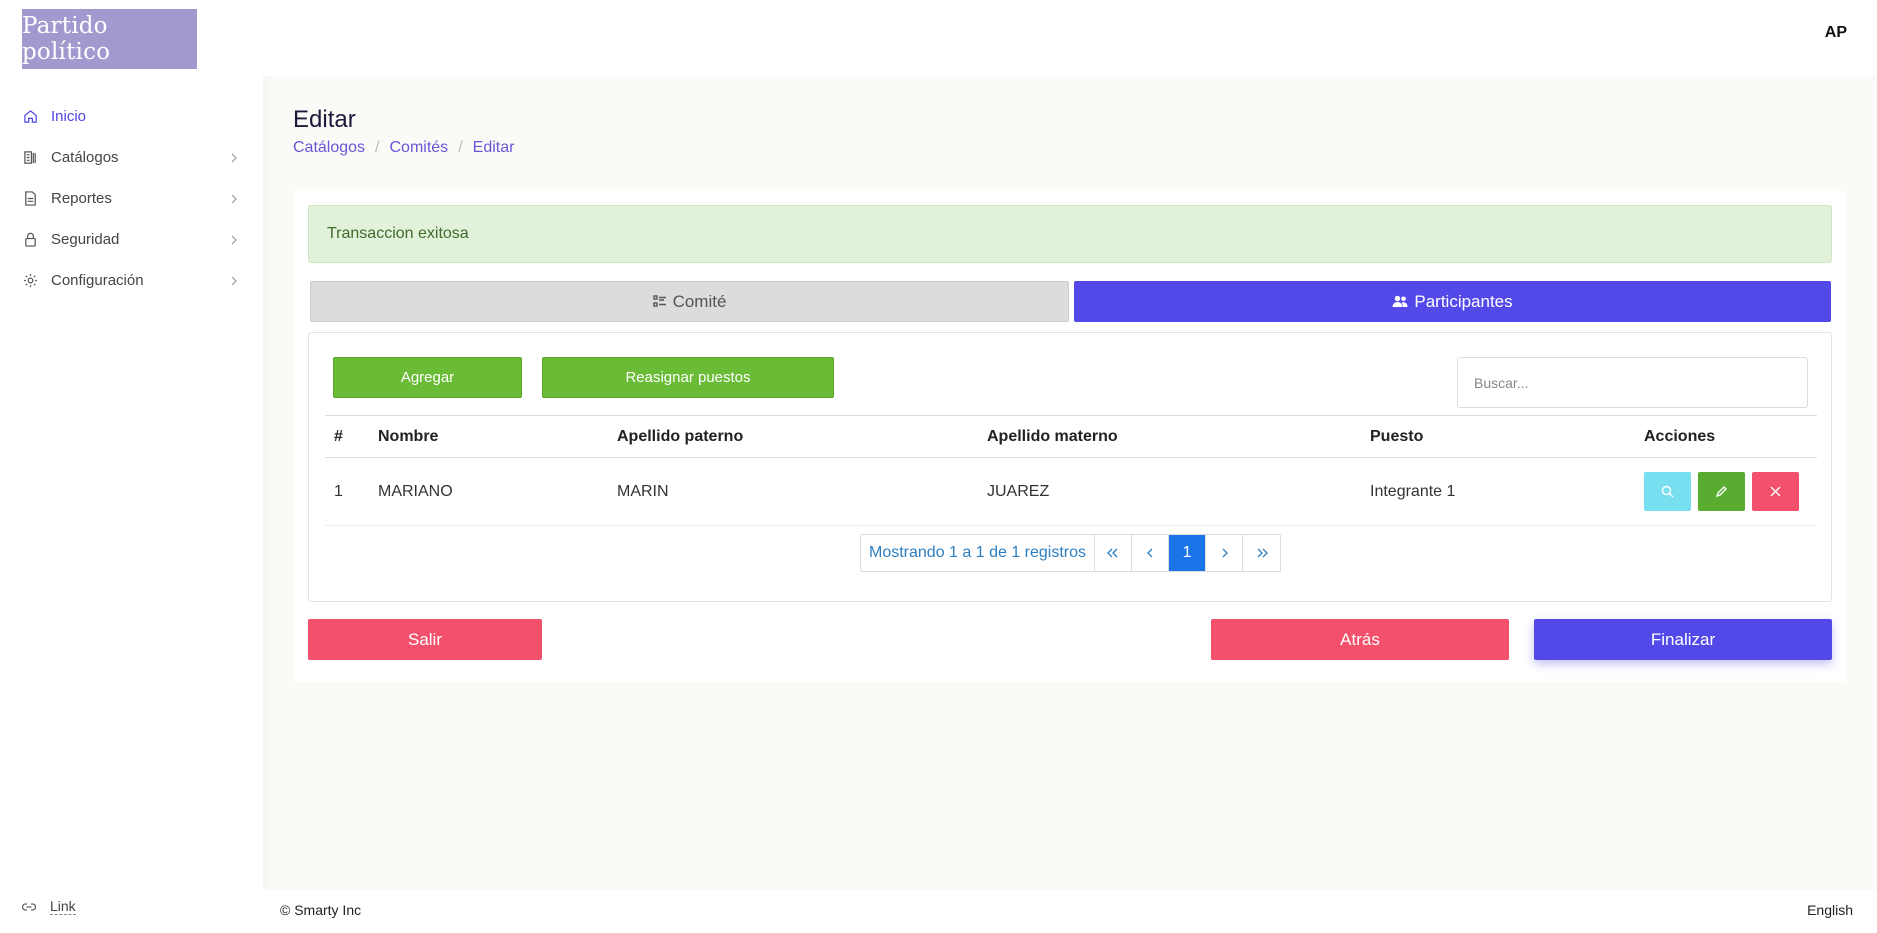 The height and width of the screenshot is (933, 1877). I want to click on finish-button: Finalizar, so click(1683, 639).